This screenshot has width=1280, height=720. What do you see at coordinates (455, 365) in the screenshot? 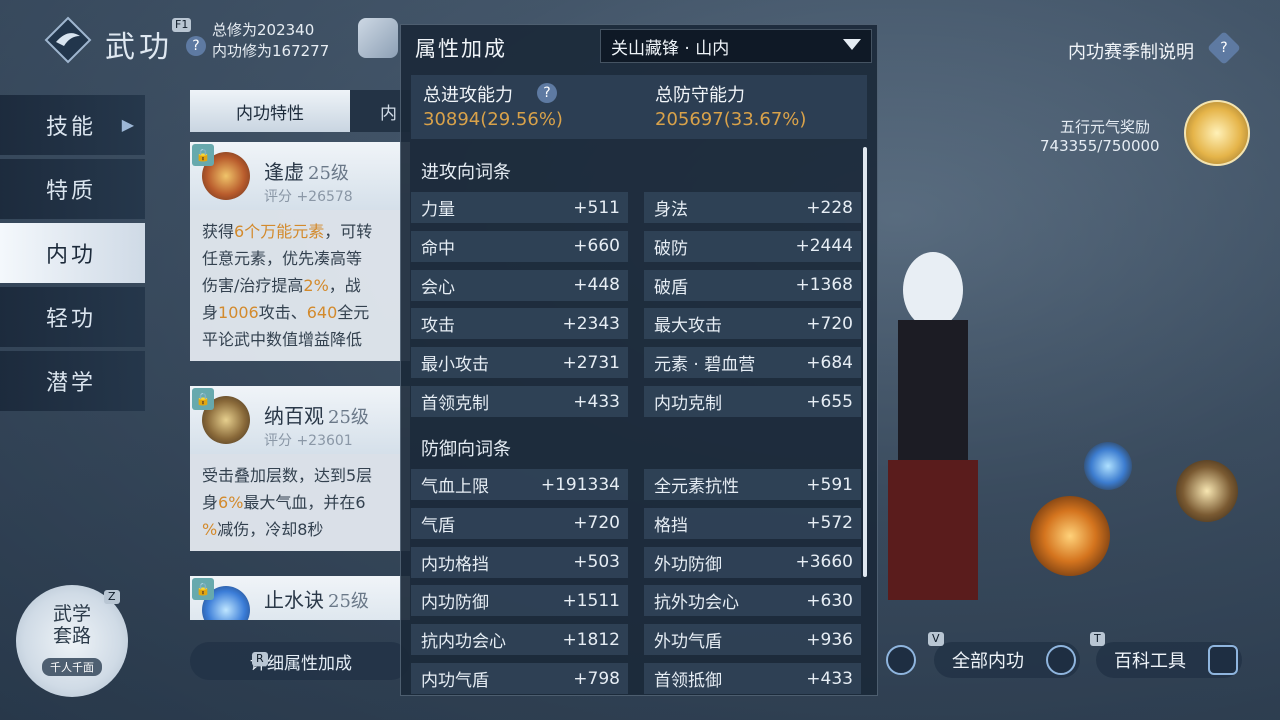
I see `stat-name: 最小攻击` at bounding box center [455, 365].